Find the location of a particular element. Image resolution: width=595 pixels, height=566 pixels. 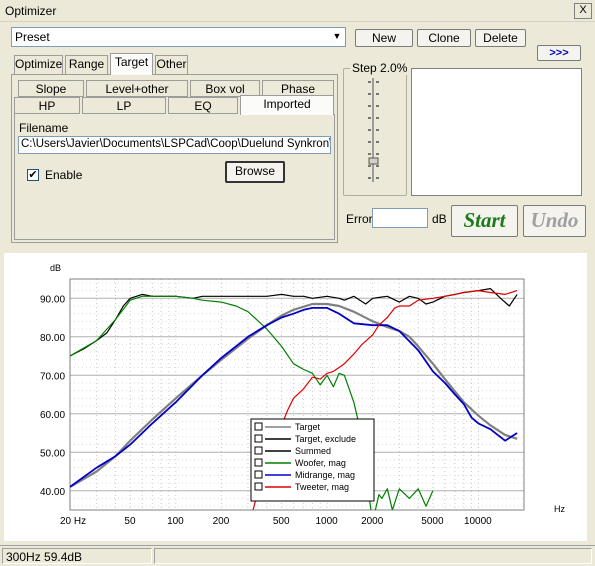

subtab-hp: HP is located at coordinates (47, 105).